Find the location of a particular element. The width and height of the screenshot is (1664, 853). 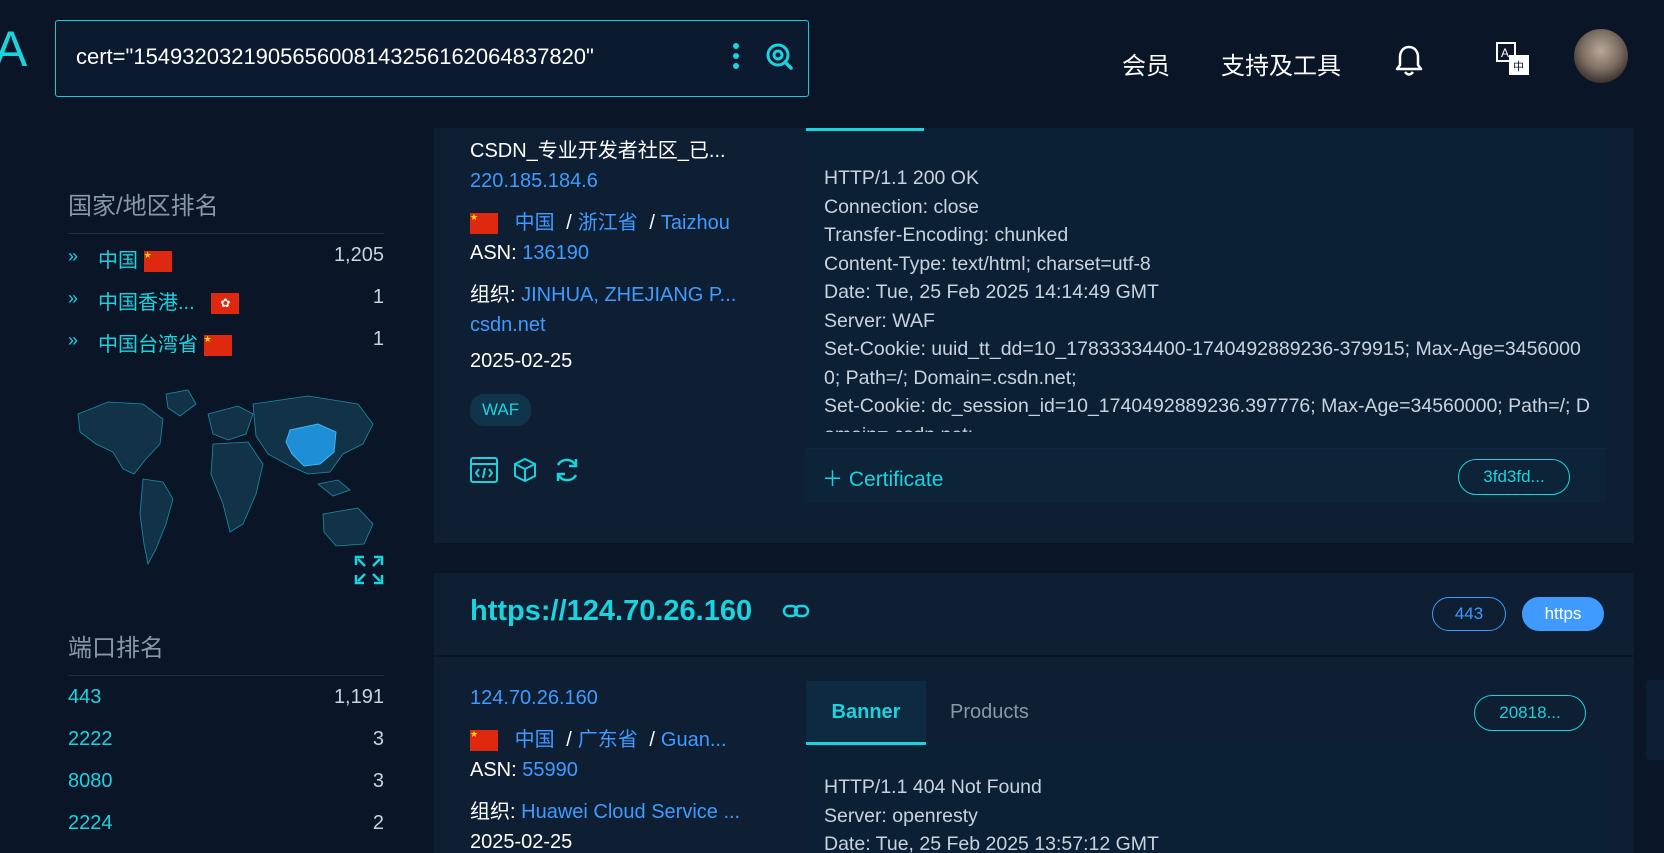

port-count: 2 is located at coordinates (378, 823).